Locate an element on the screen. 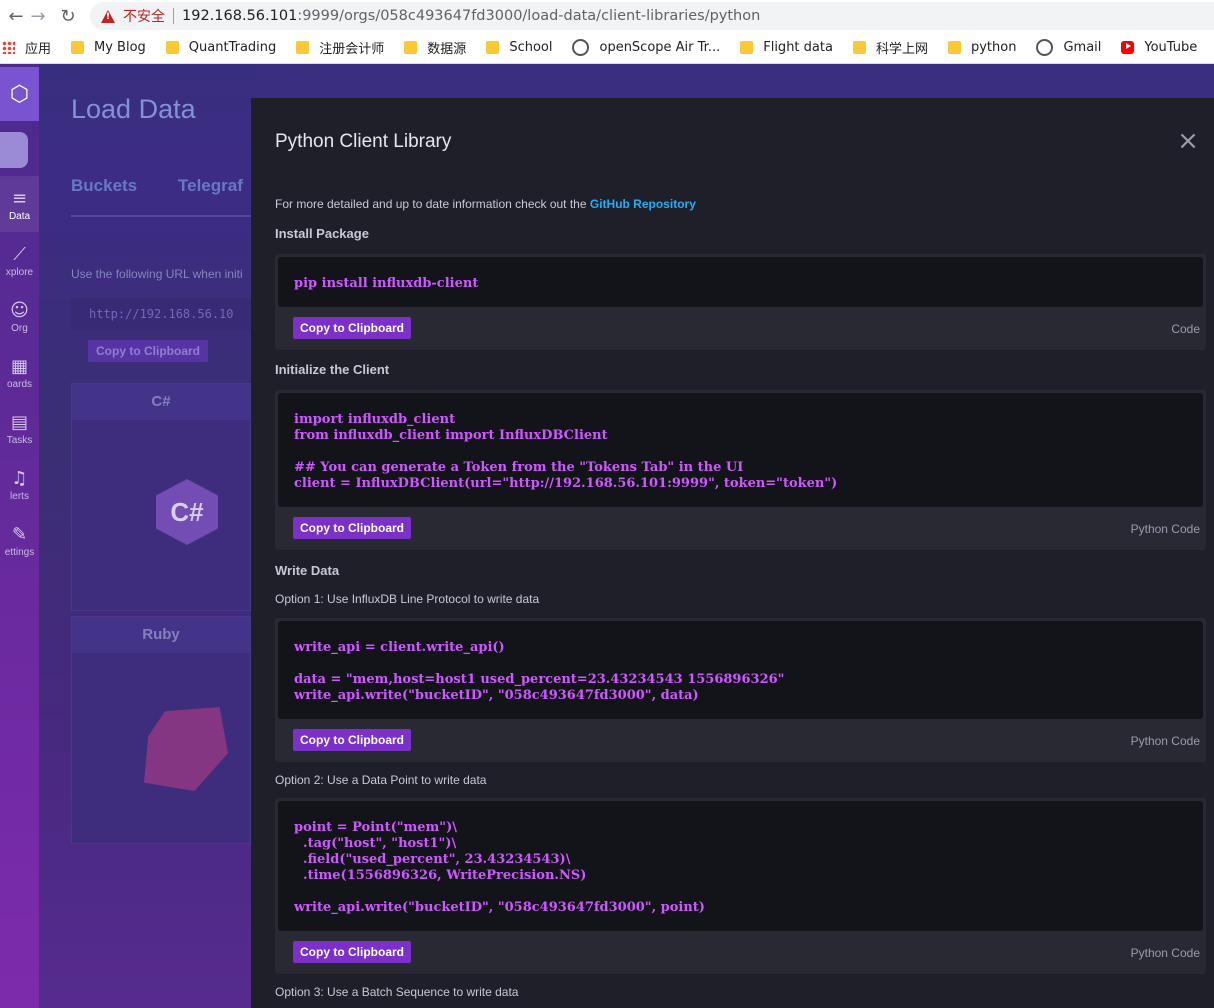 The image size is (1214, 1008). bookmark-label: YouTube is located at coordinates (1171, 47).